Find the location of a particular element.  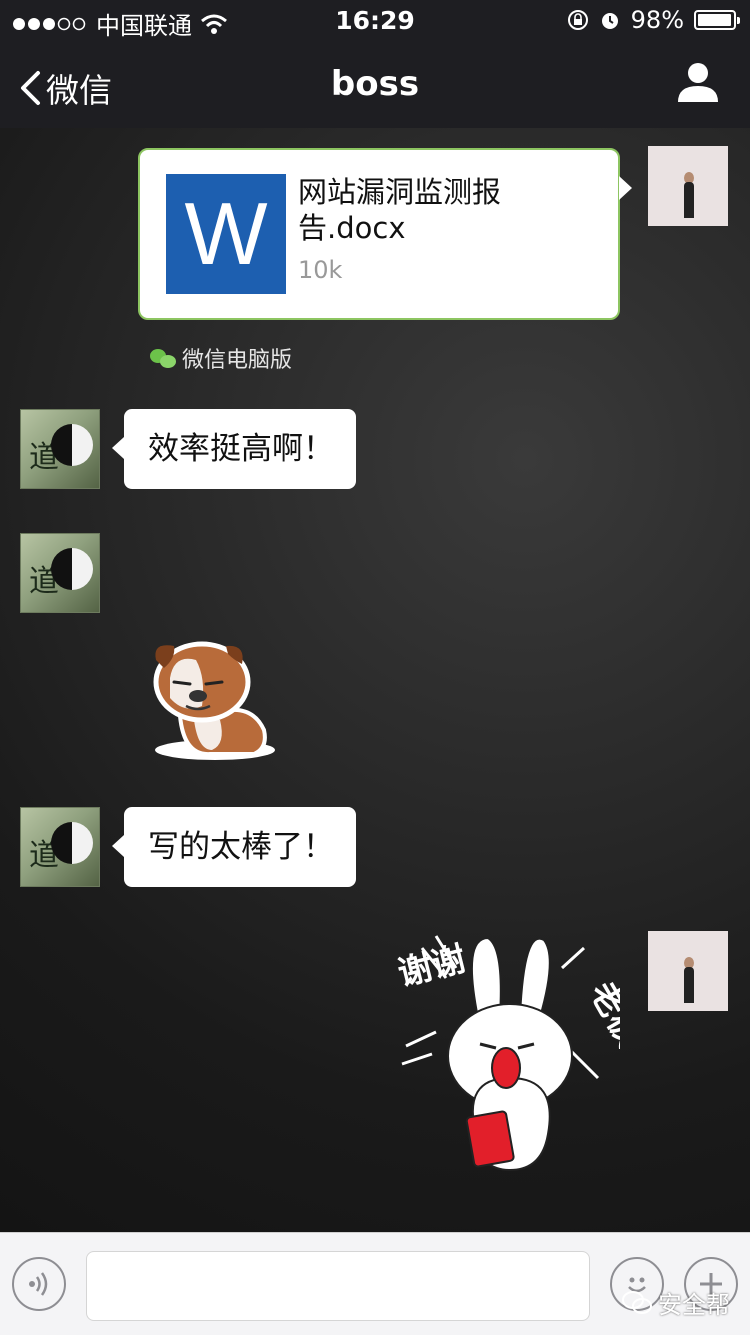

watermark-text: 安全帮 is located at coordinates (694, 1305).